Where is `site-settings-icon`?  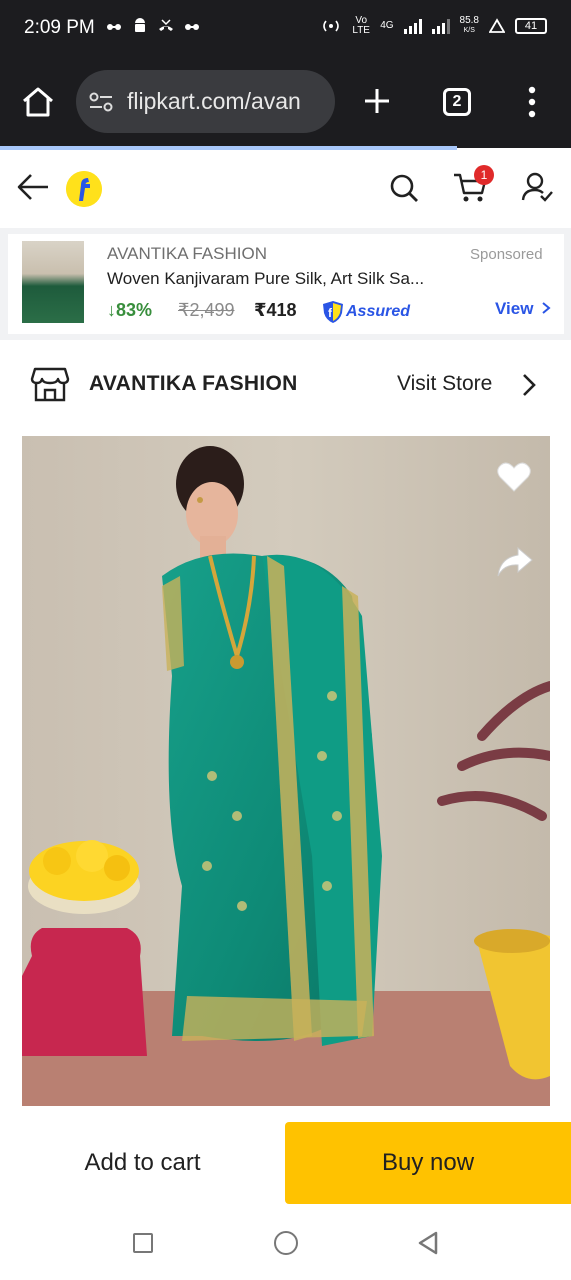 site-settings-icon is located at coordinates (101, 102).